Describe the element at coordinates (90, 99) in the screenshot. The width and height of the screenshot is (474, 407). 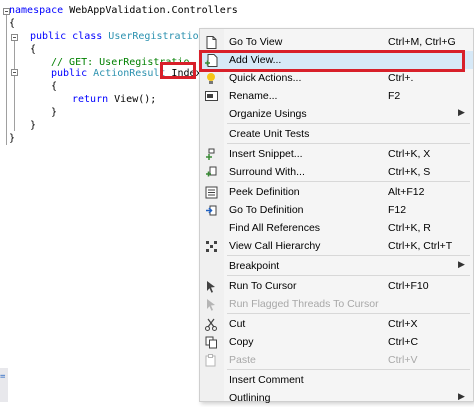
I see `code-token: return` at that location.